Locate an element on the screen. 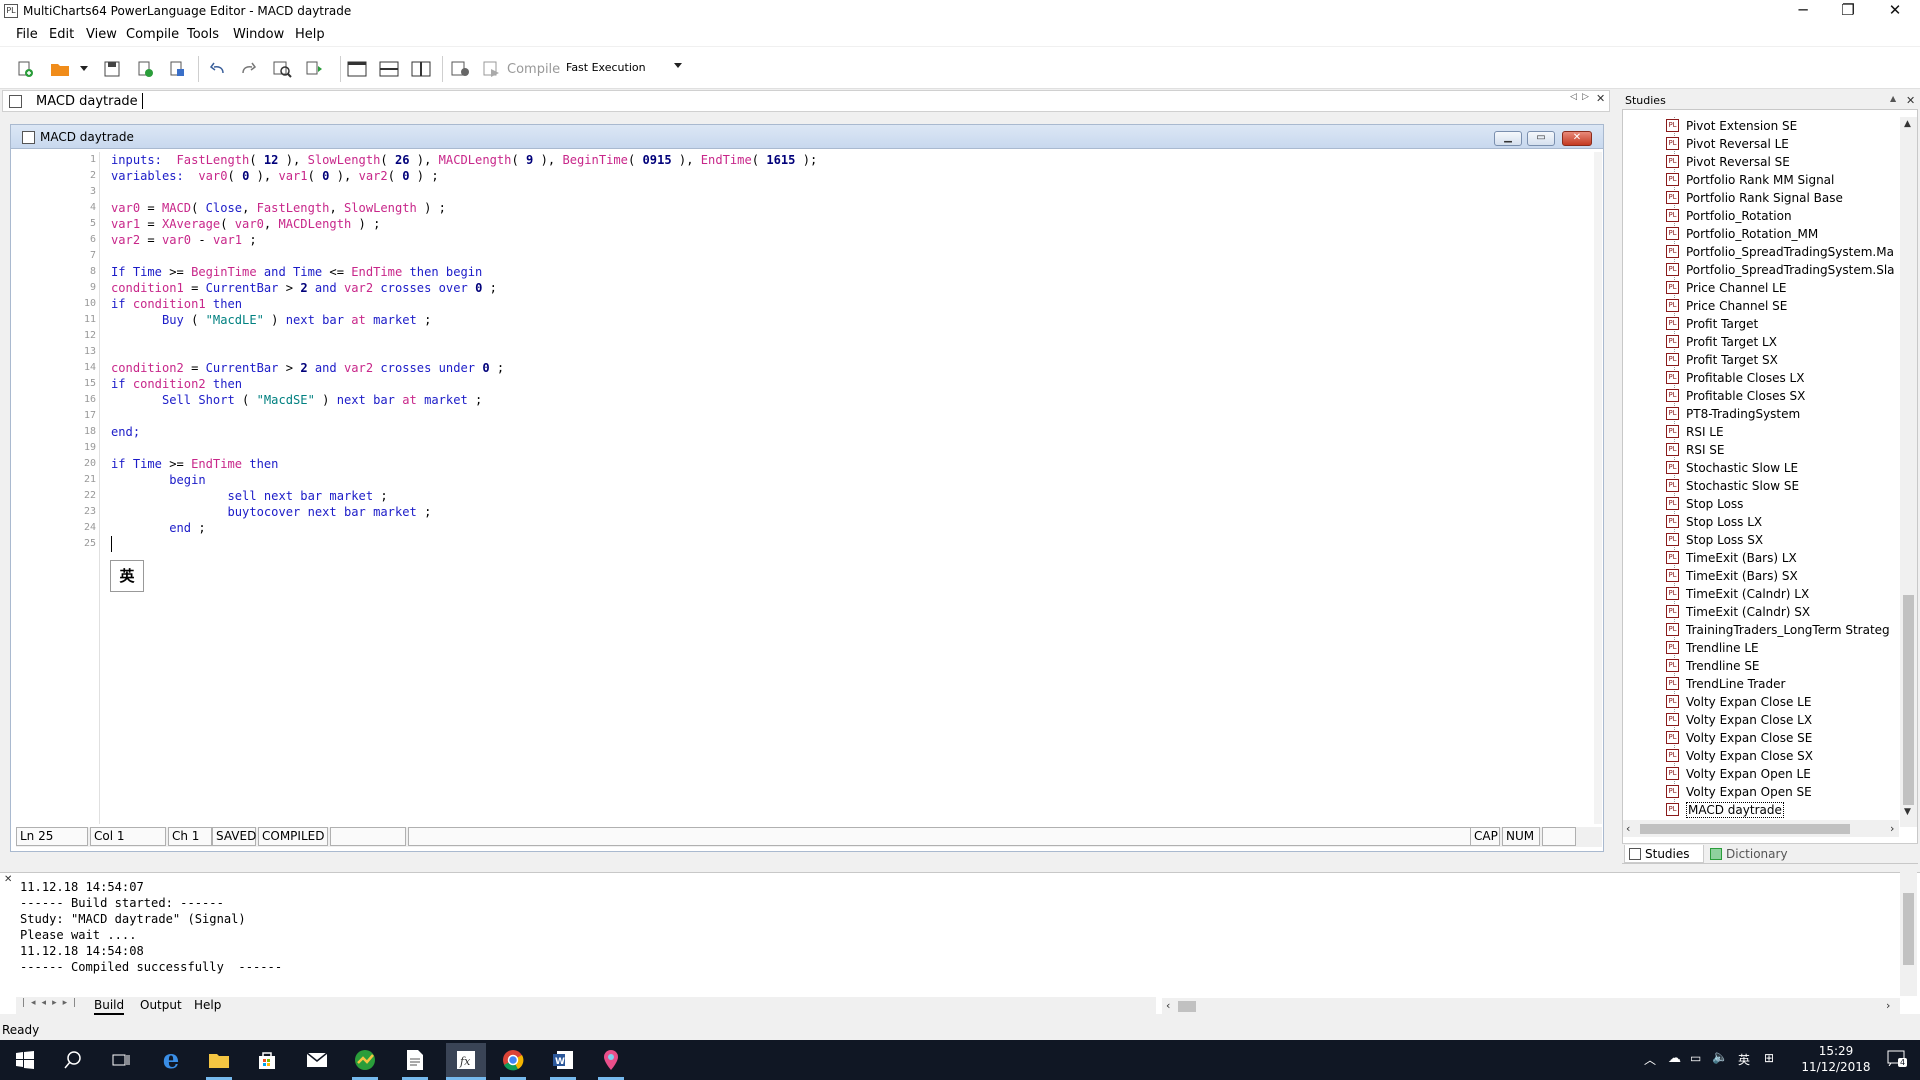 The height and width of the screenshot is (1080, 1920). study-item: PL Portfolio_SpreadTradingSystem.Sla is located at coordinates (1780, 270).